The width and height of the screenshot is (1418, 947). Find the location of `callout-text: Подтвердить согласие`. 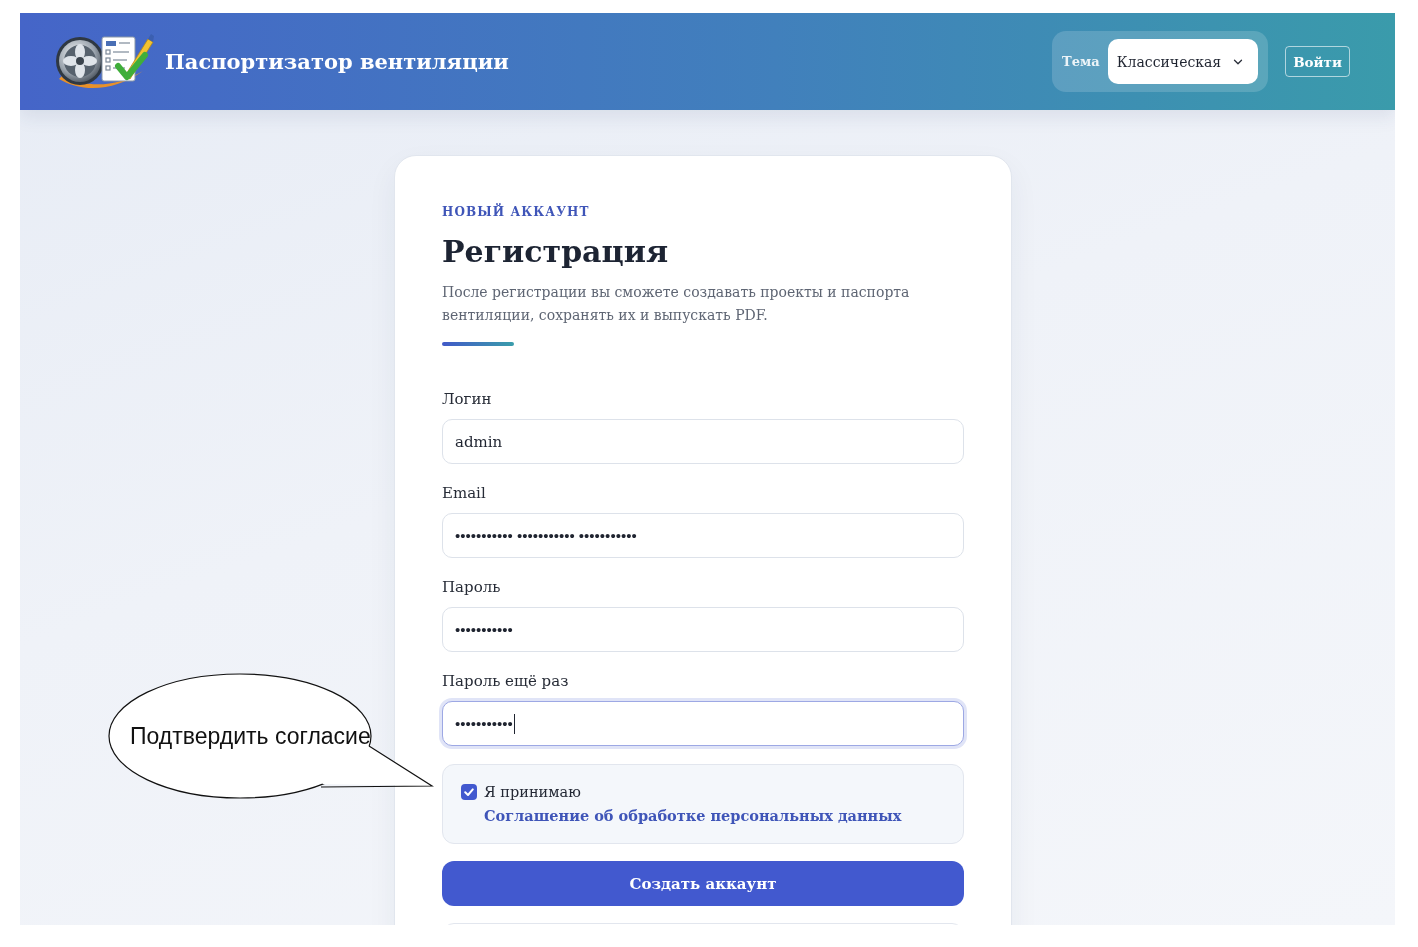

callout-text: Подтвердить согласие is located at coordinates (250, 736).